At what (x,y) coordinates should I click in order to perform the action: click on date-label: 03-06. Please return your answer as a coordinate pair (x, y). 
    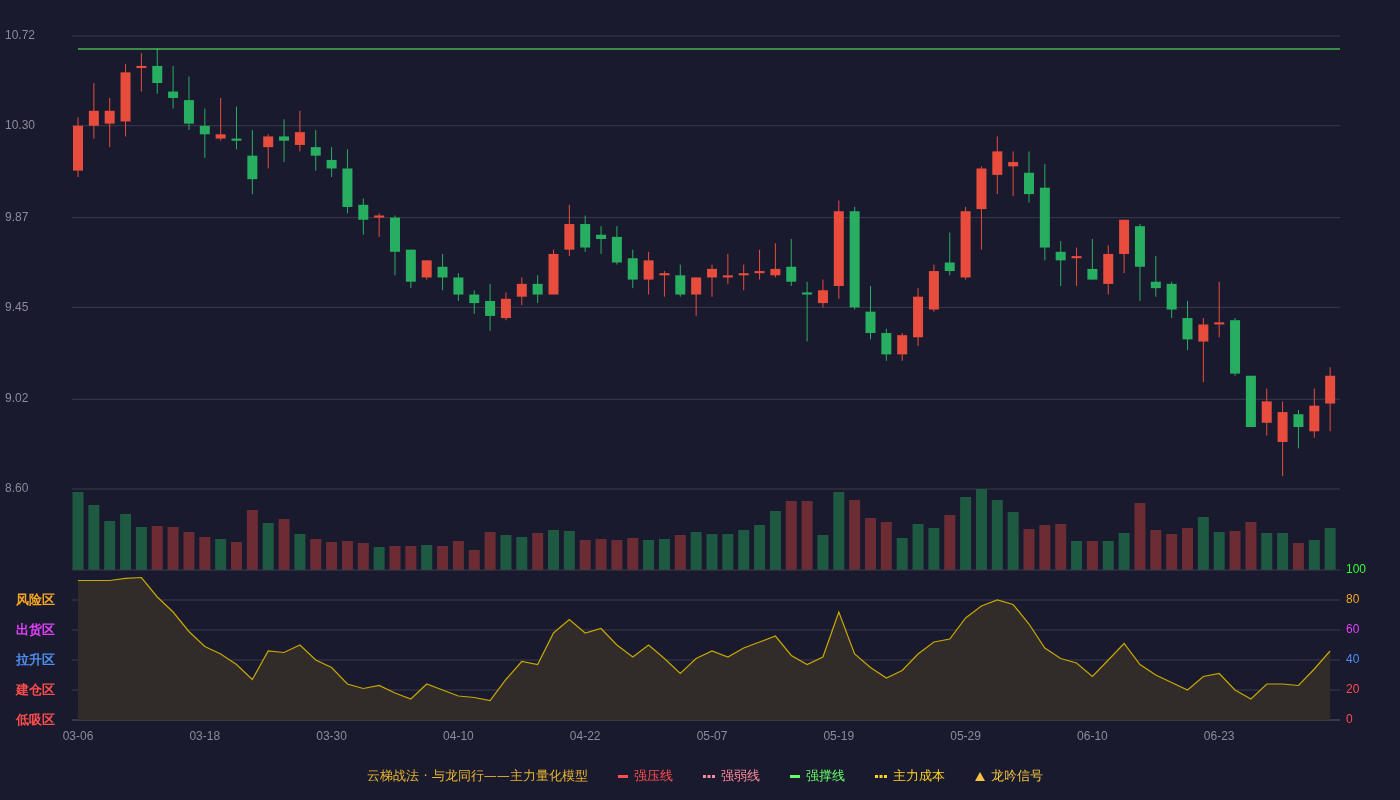
    Looking at the image, I should click on (78, 736).